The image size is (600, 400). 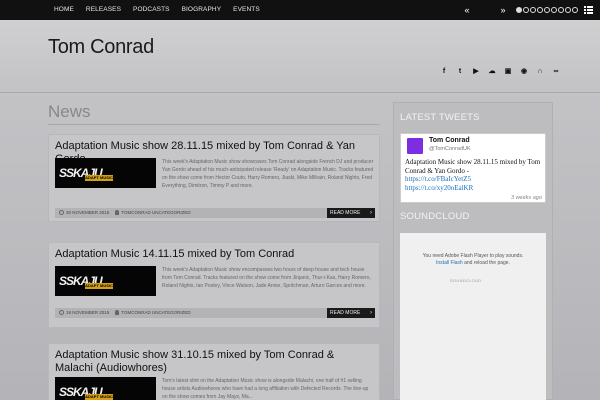 What do you see at coordinates (503, 10) in the screenshot?
I see `double-chevron-right-icon: »` at bounding box center [503, 10].